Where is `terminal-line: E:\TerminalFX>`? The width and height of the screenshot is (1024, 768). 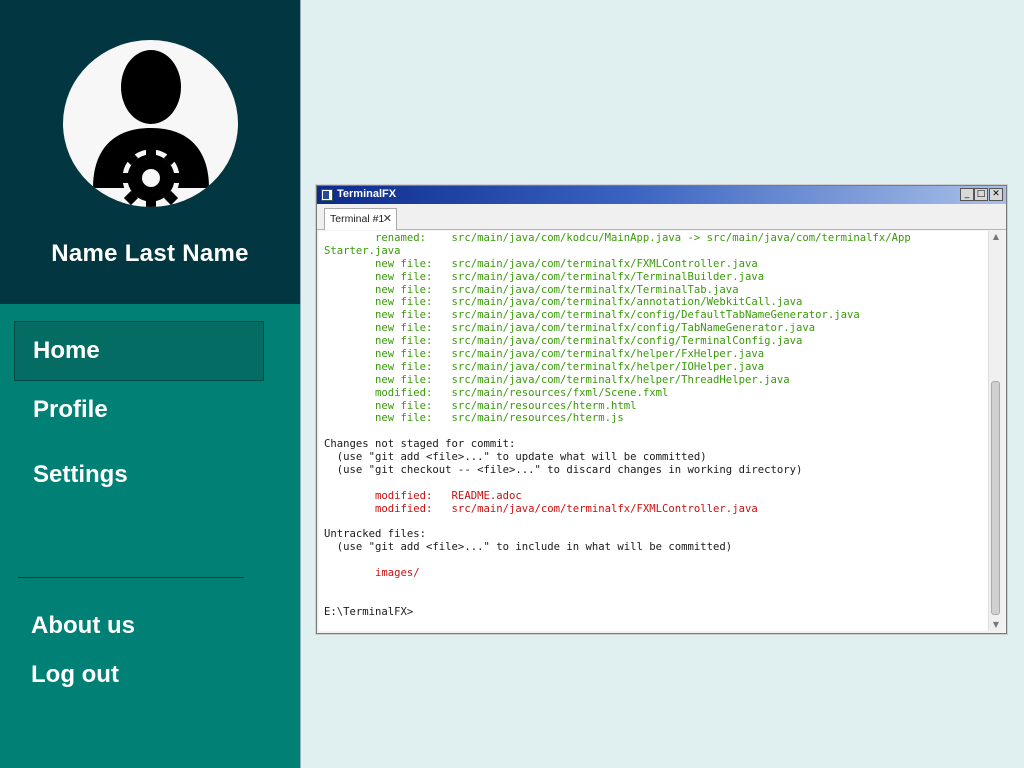
terminal-line: E:\TerminalFX> is located at coordinates (369, 611).